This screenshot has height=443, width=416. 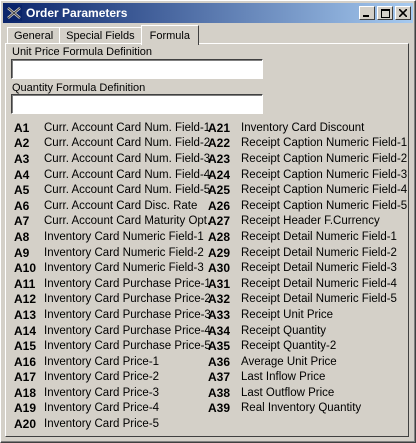 I want to click on variable-code: A5, so click(x=22, y=190).